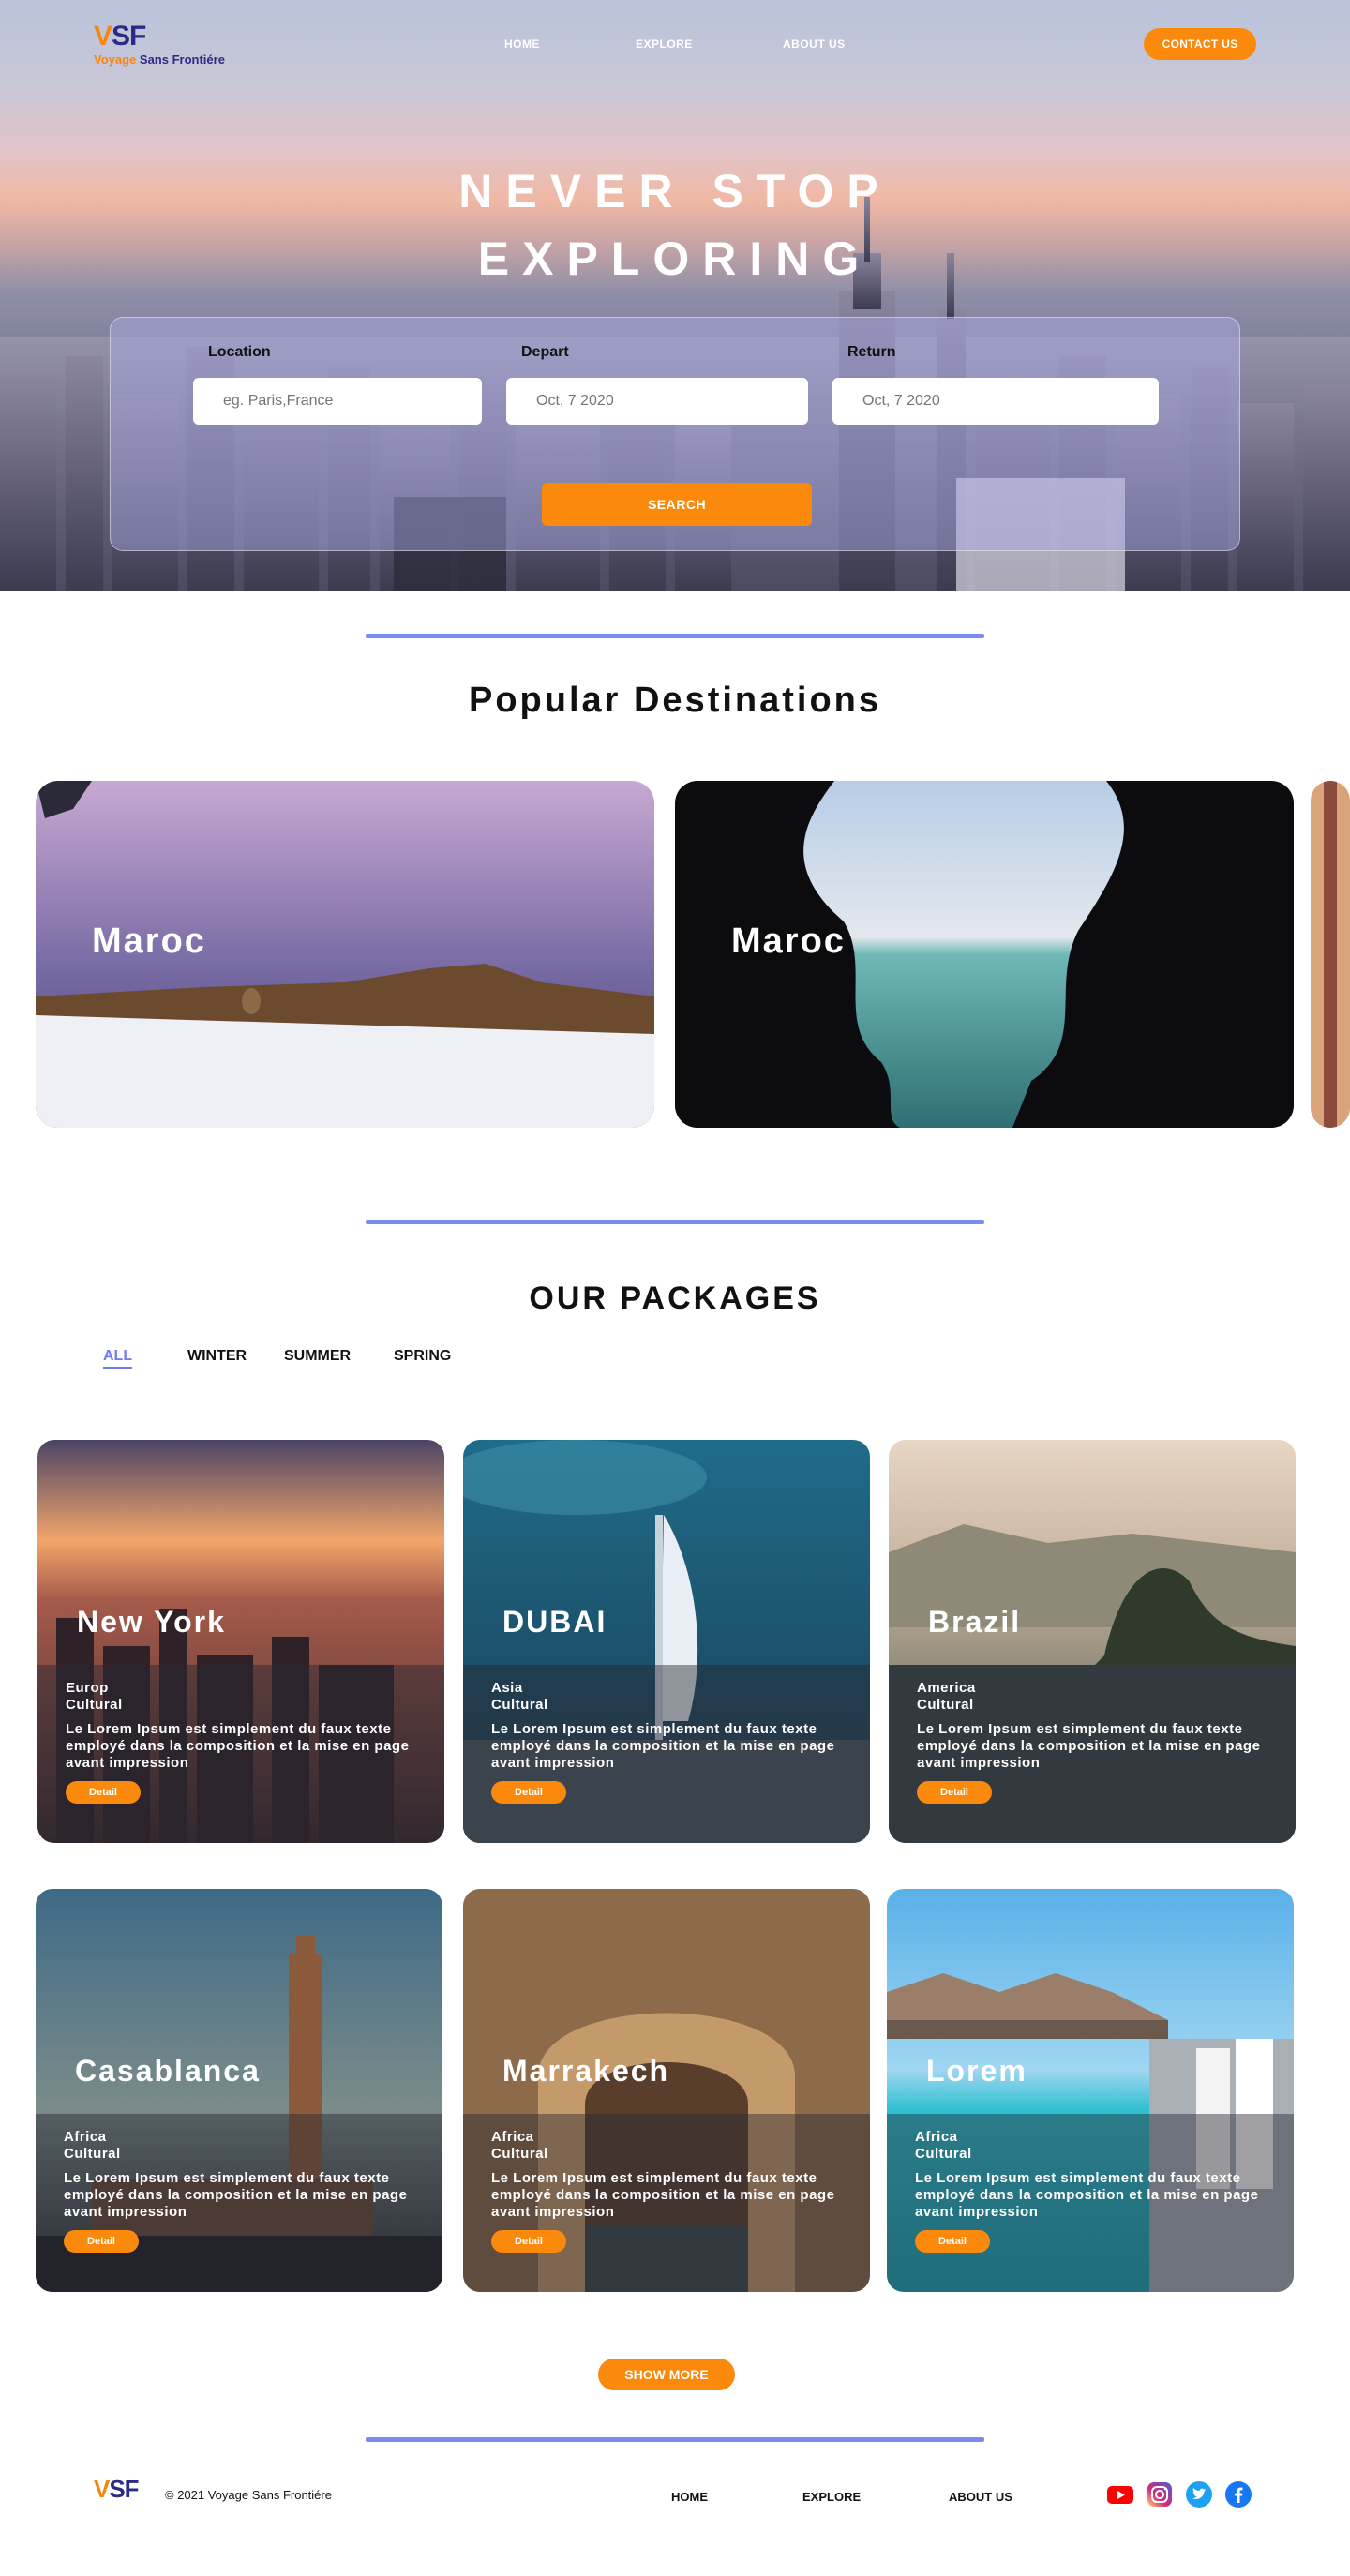  Describe the element at coordinates (666, 2374) in the screenshot. I see `show-more-button: SHOW MORE` at that location.